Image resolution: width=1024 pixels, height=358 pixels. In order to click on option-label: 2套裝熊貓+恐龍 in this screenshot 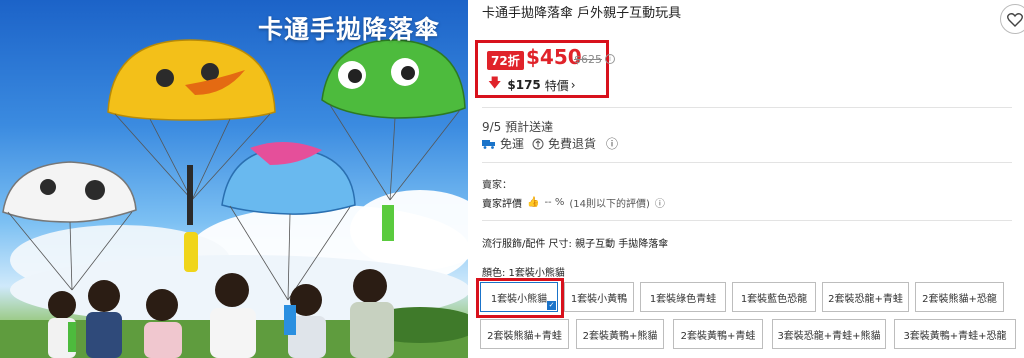, I will do `click(959, 299)`.